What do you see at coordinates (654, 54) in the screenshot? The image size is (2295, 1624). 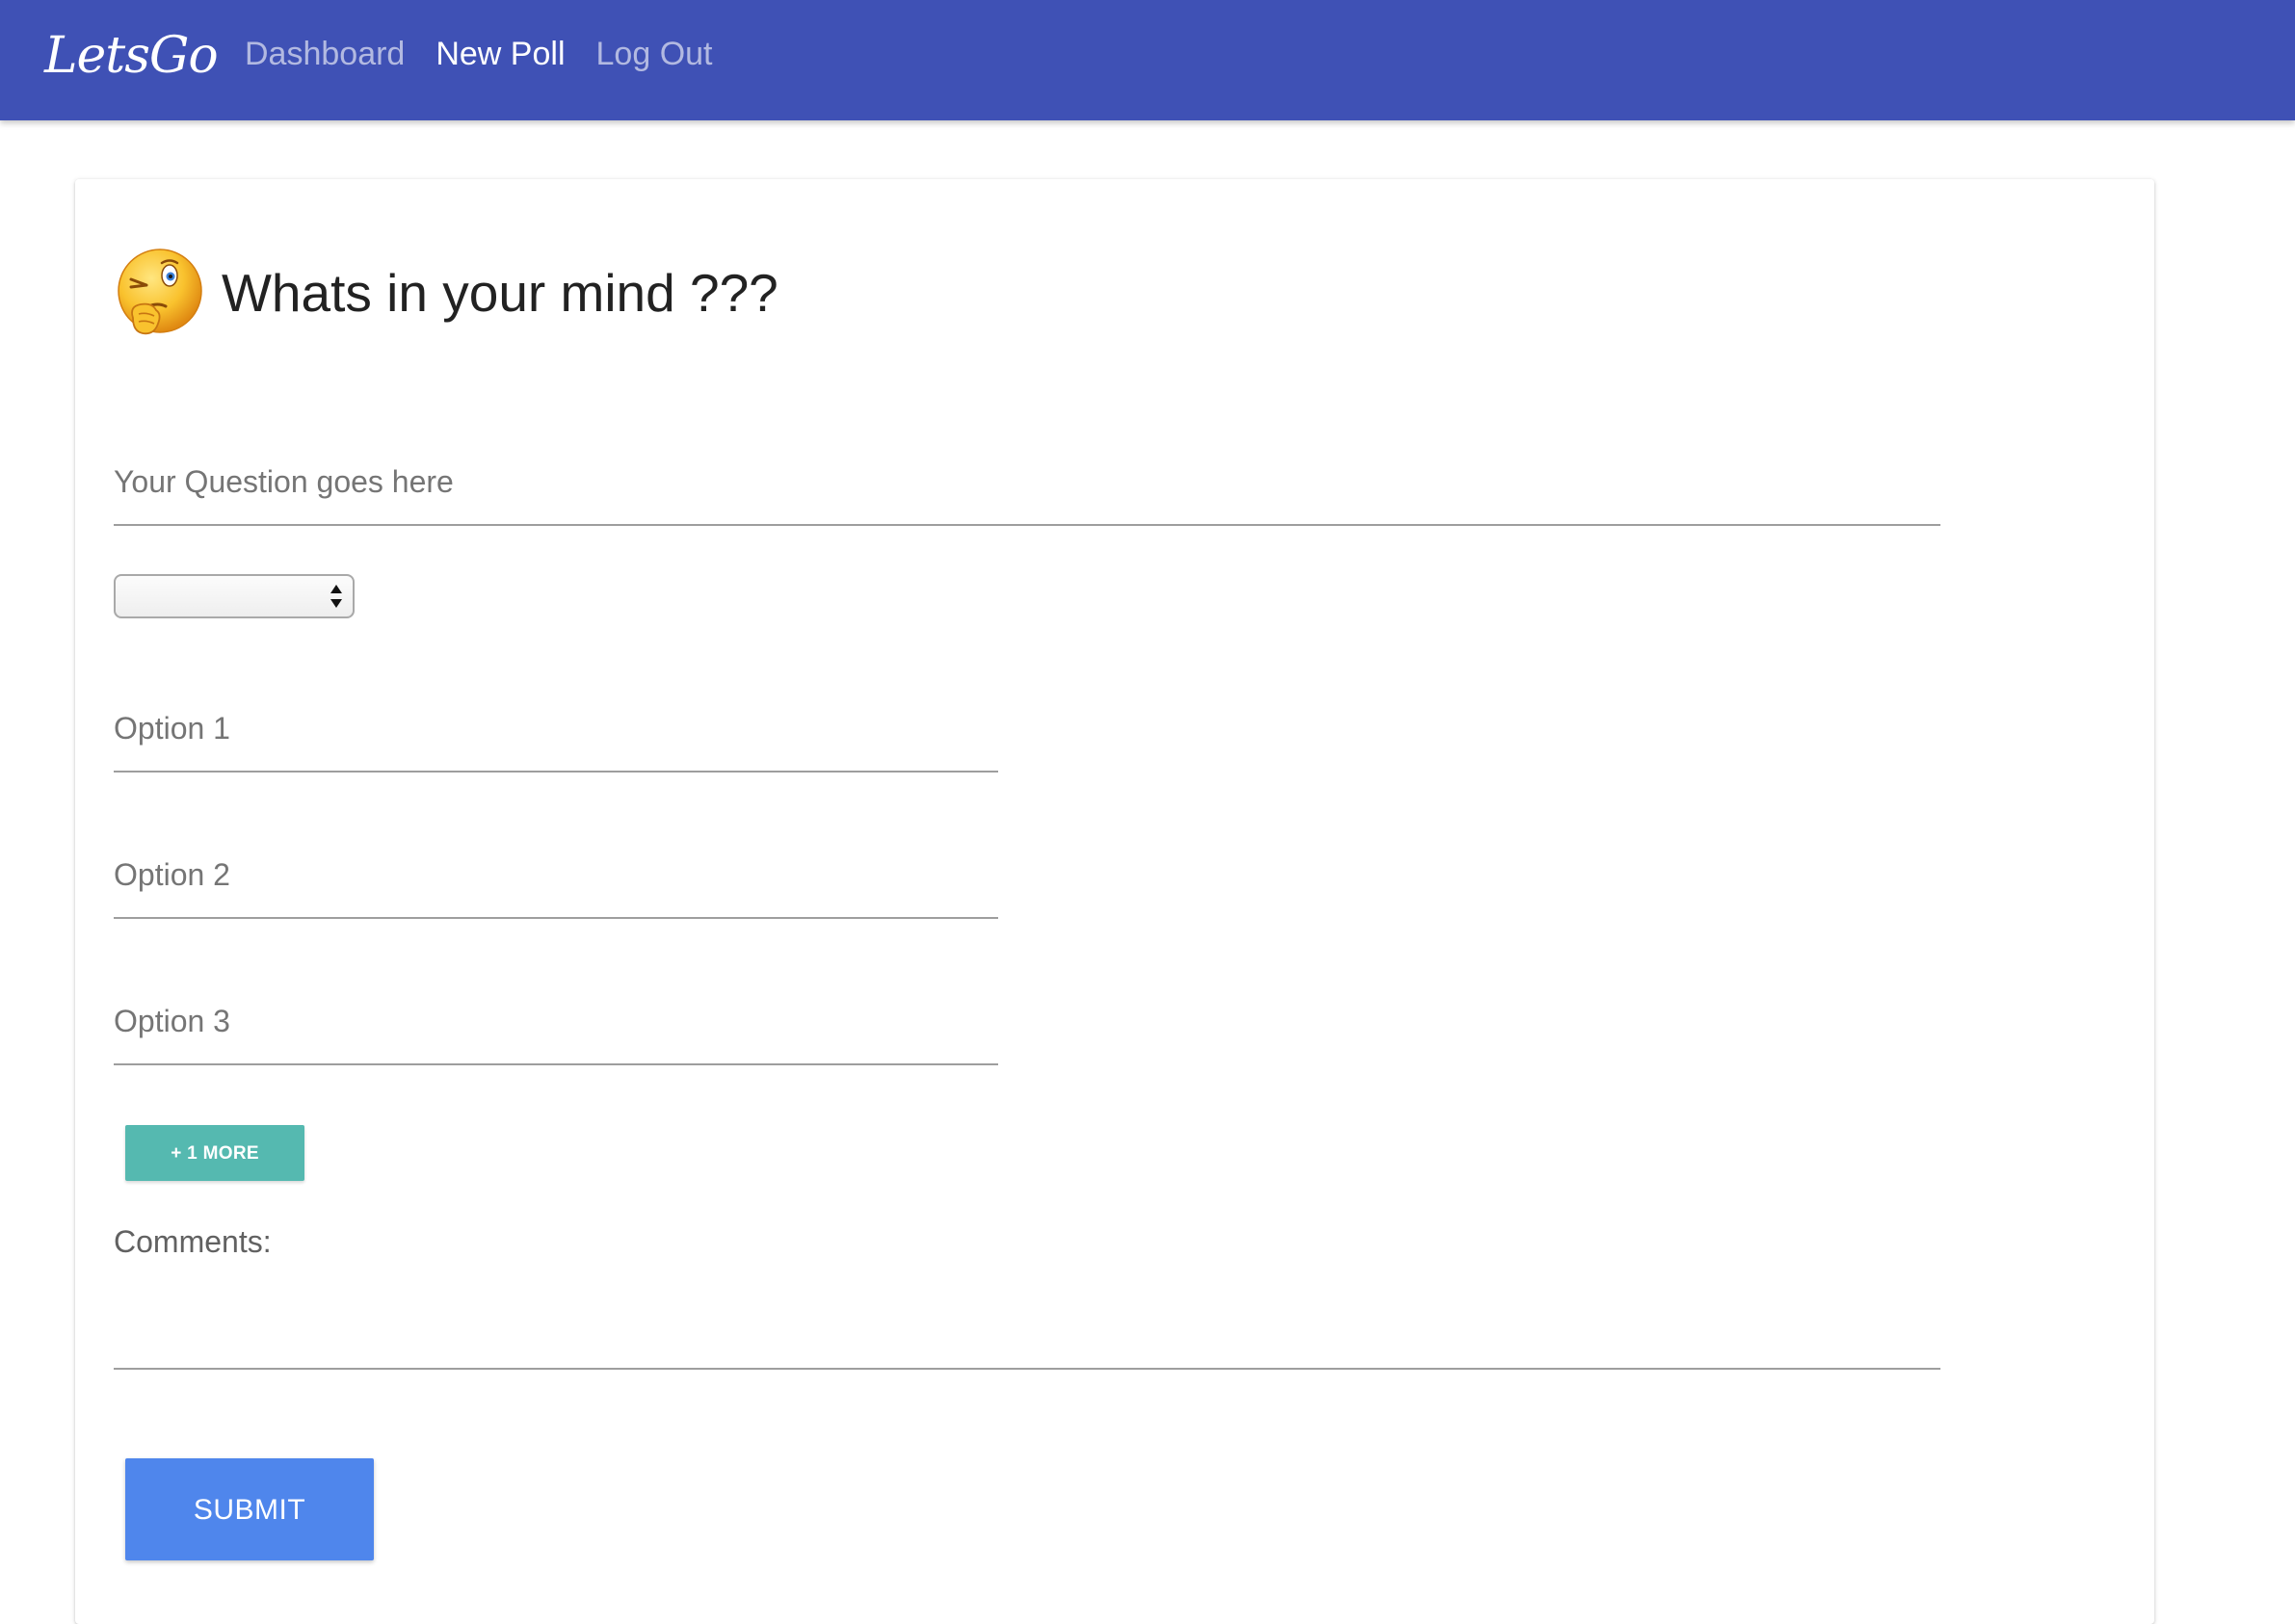 I see `nav-link-log-out: Log Out` at bounding box center [654, 54].